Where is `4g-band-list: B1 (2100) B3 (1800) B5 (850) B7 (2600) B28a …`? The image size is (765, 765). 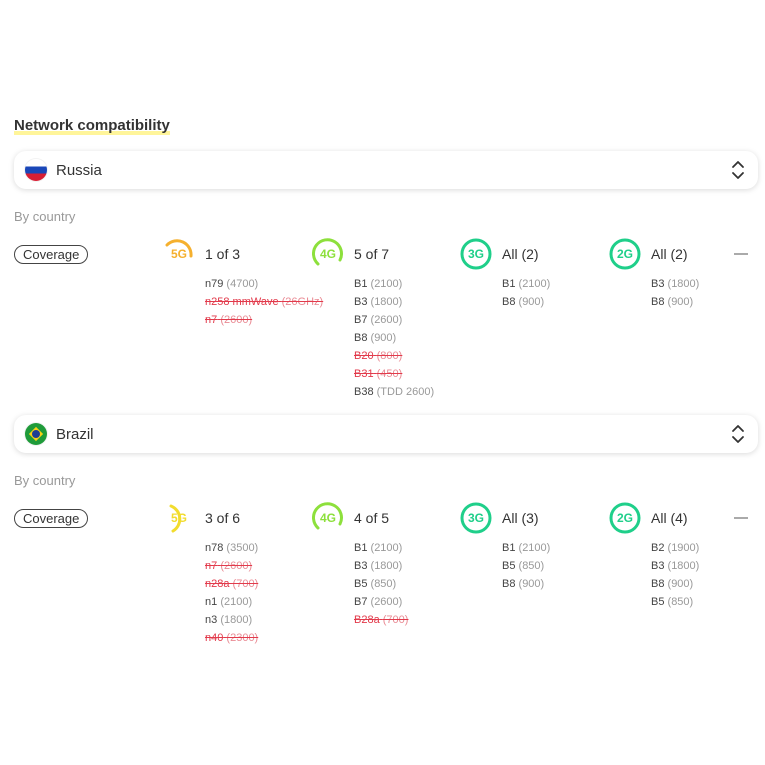 4g-band-list: B1 (2100) B3 (1800) B5 (850) B7 (2600) B28a … is located at coordinates (360, 584).